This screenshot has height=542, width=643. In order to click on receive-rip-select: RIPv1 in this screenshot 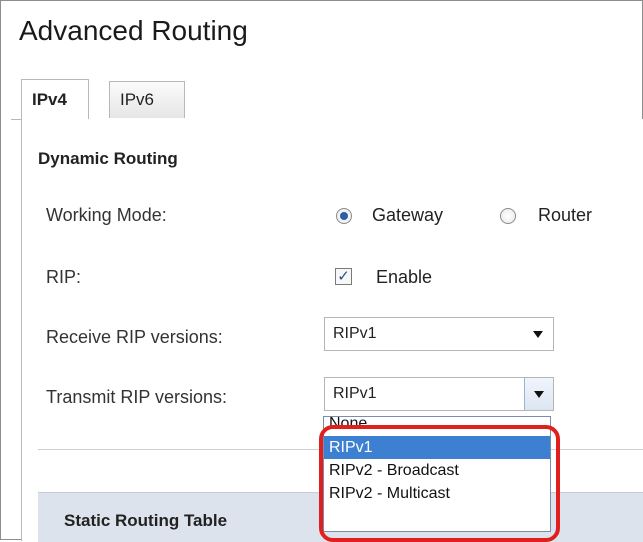, I will do `click(439, 334)`.